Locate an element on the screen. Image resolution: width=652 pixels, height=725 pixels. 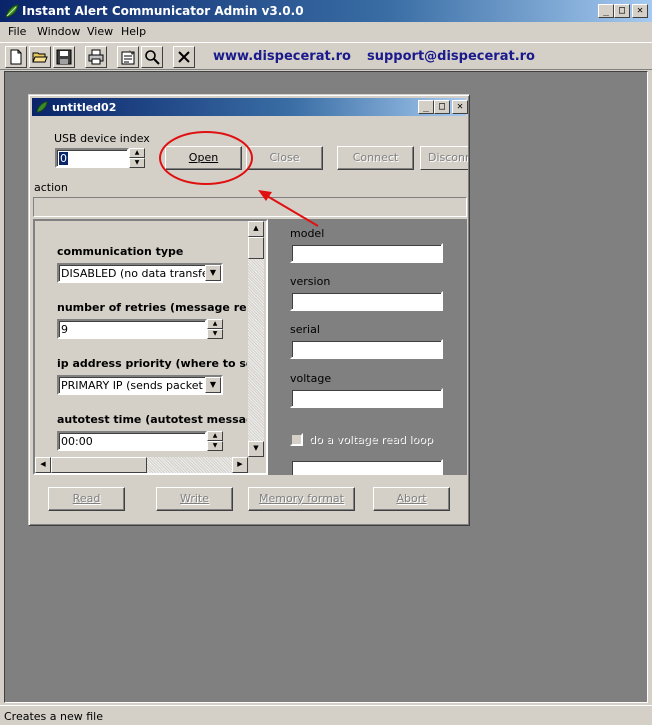
connect-button: Connect is located at coordinates (375, 158).